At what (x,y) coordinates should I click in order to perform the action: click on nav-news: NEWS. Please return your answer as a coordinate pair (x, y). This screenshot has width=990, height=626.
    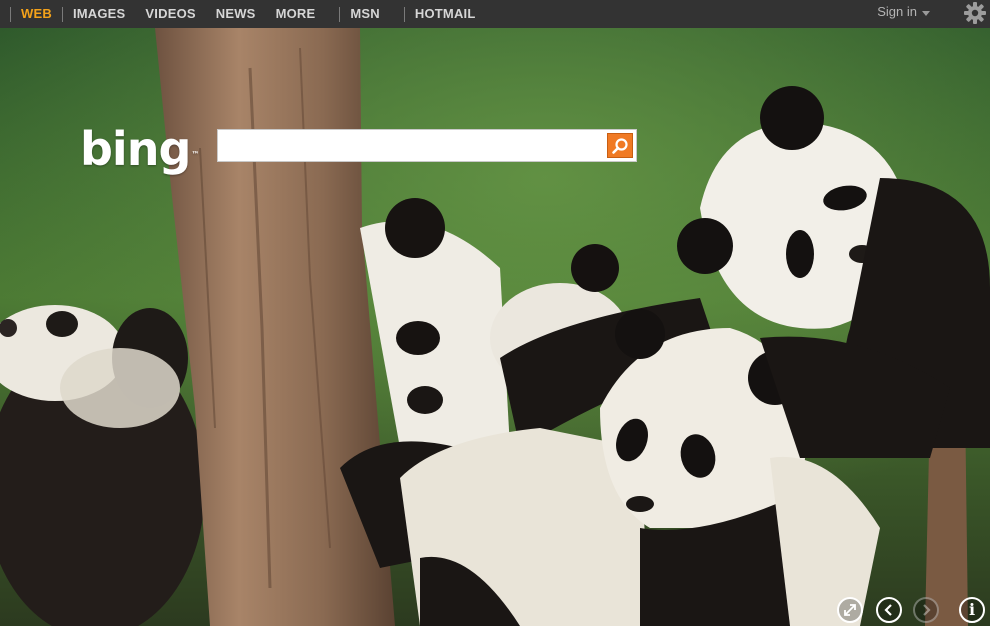
    Looking at the image, I should click on (236, 14).